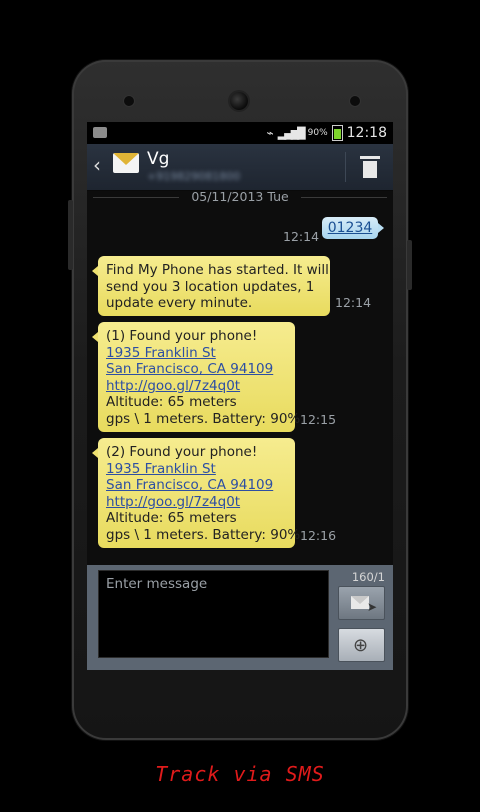 This screenshot has height=812, width=480. What do you see at coordinates (355, 101) in the screenshot?
I see `proximity-sensor` at bounding box center [355, 101].